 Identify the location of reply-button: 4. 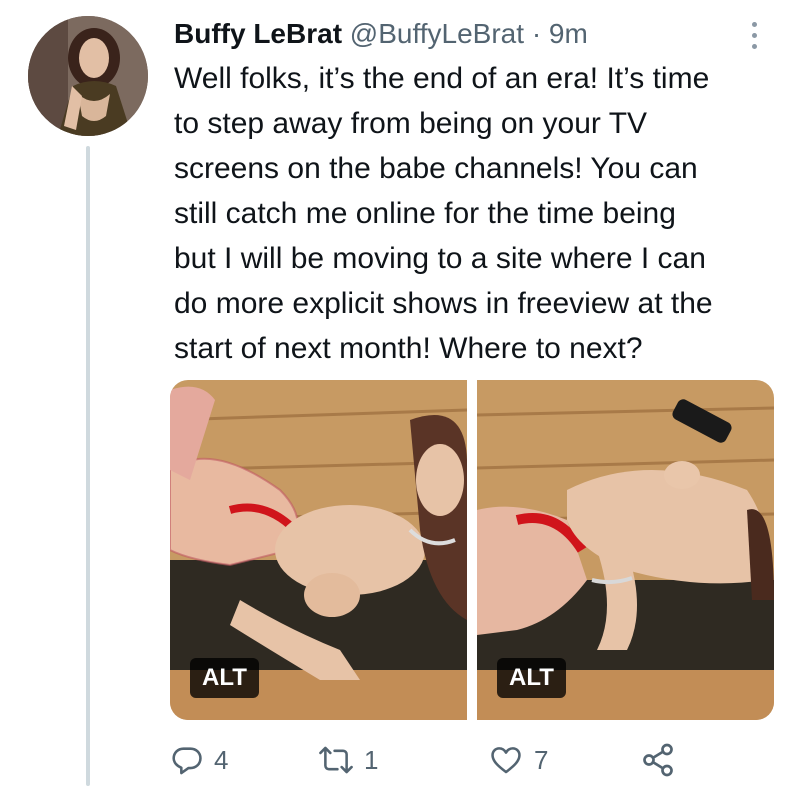
(199, 760).